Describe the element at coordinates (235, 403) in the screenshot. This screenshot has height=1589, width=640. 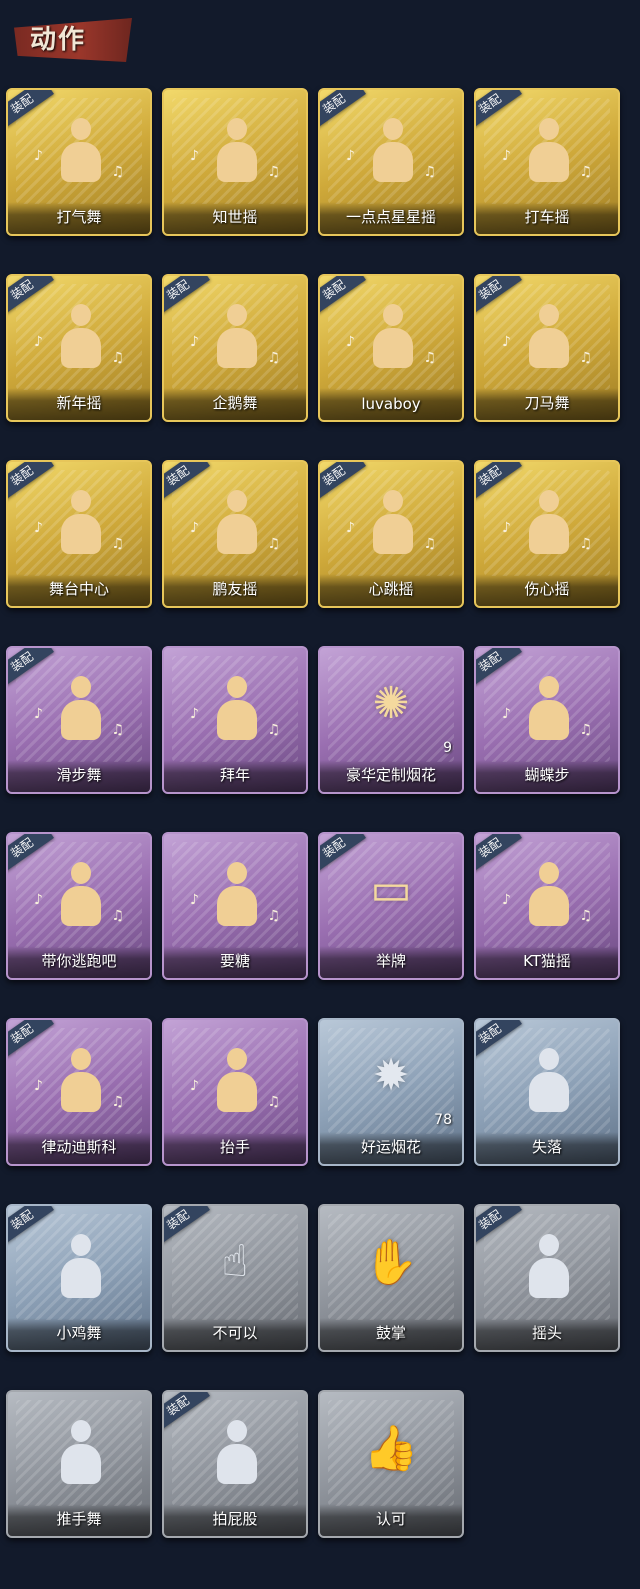
I see `action-label: 企鹅舞` at that location.